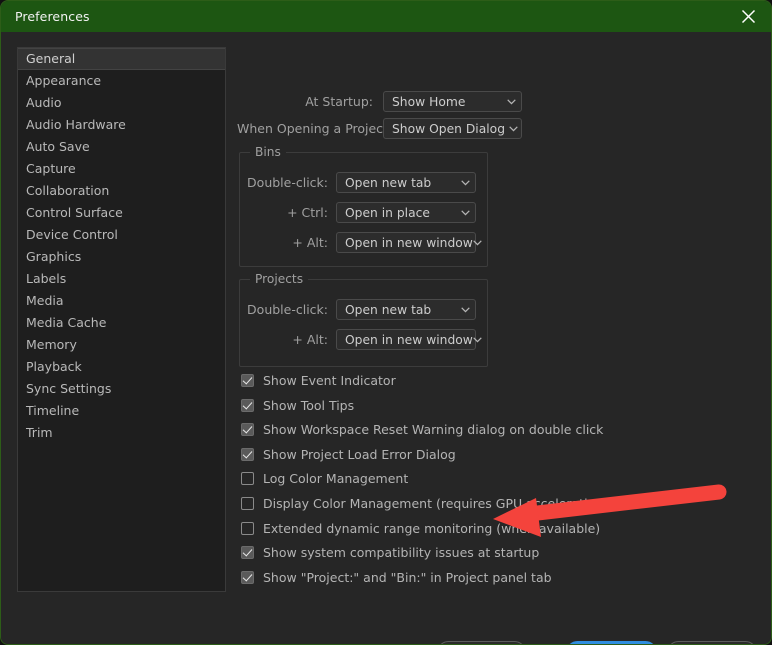  What do you see at coordinates (287, 309) in the screenshot?
I see `projects-row-label: Double-click:` at bounding box center [287, 309].